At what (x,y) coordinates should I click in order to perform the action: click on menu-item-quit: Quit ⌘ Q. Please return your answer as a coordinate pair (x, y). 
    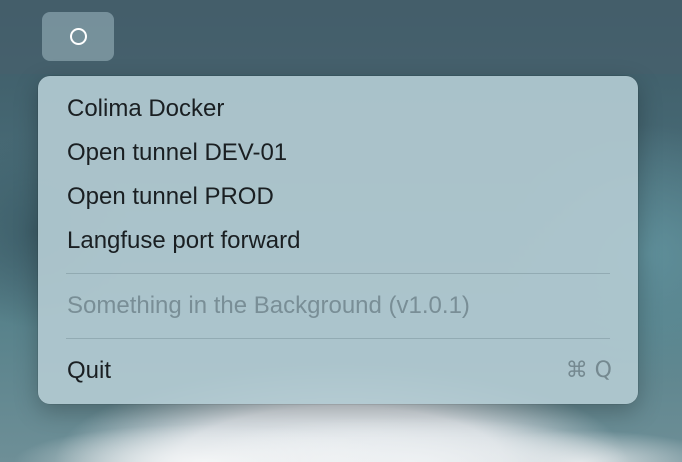
    Looking at the image, I should click on (338, 371).